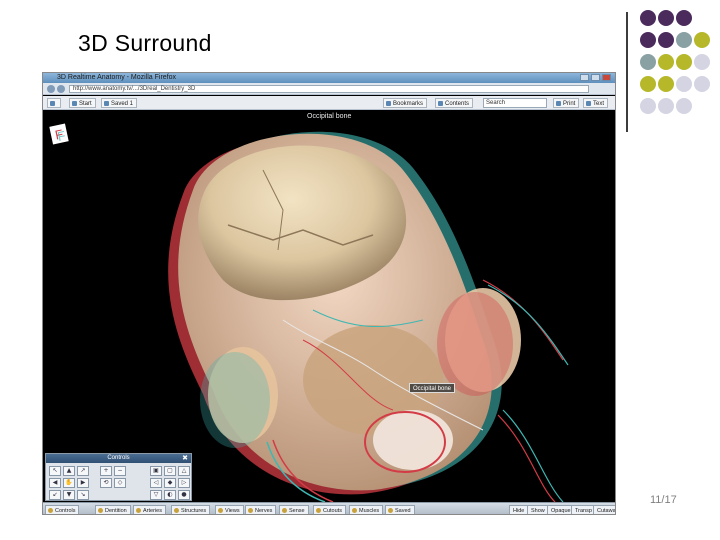 The image size is (720, 540). Describe the element at coordinates (82, 103) in the screenshot. I see `start-button: Start` at that location.